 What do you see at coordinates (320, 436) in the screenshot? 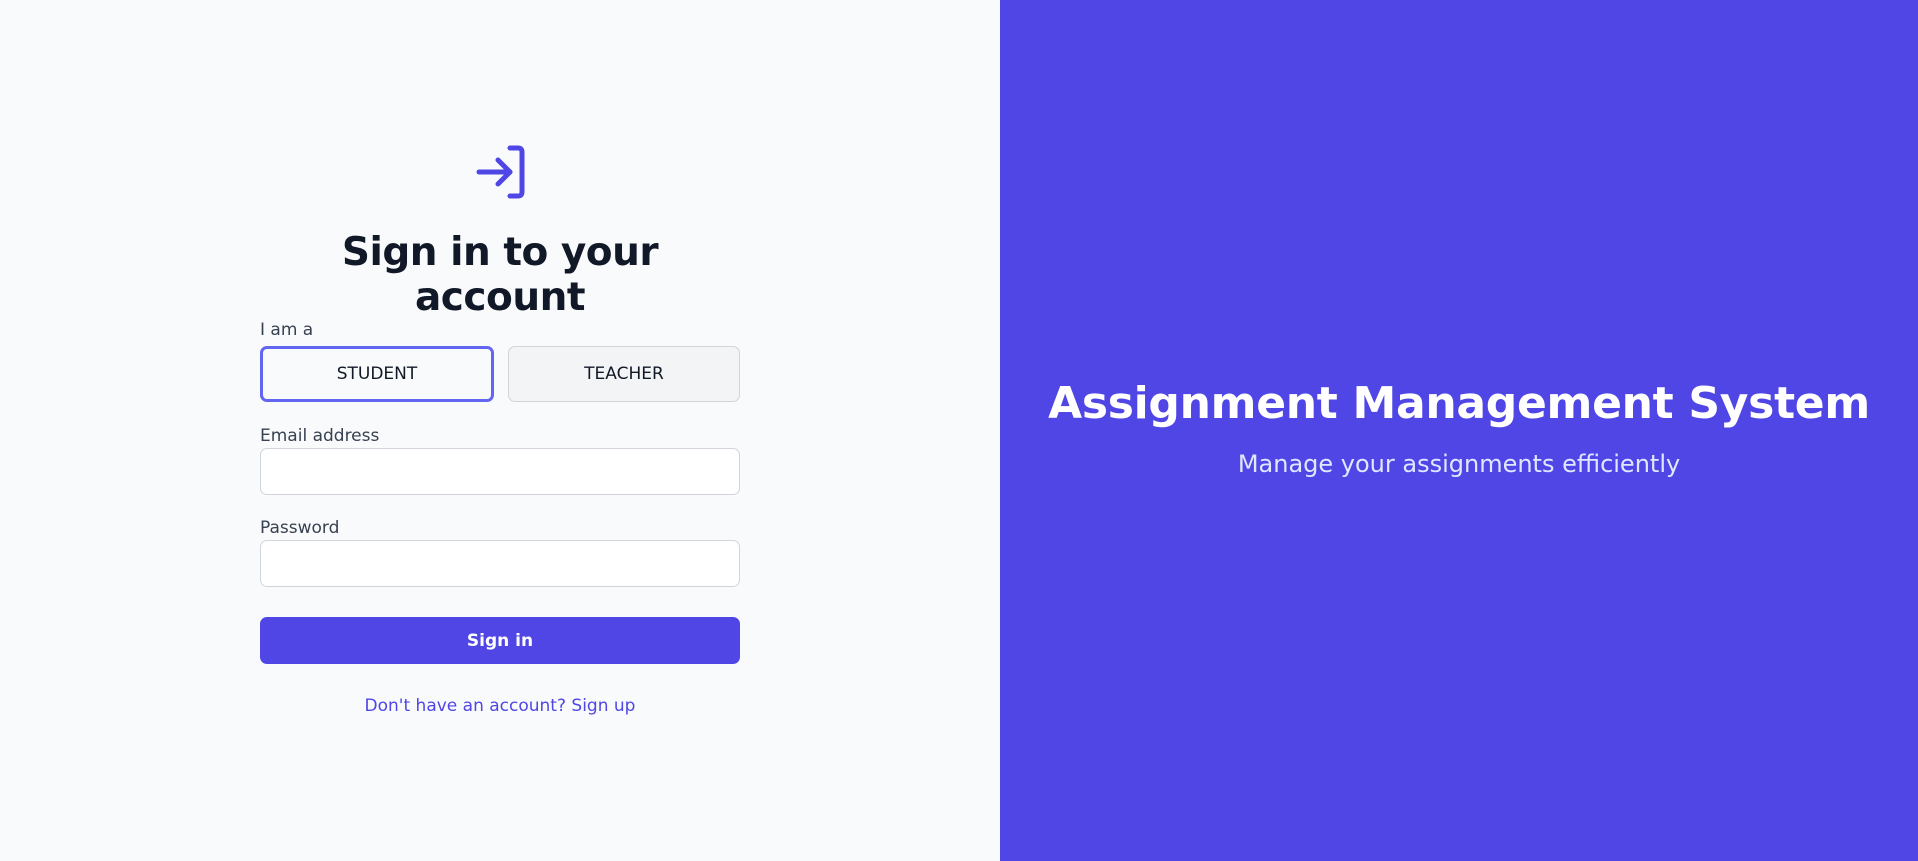
I see `email-label: Email address` at bounding box center [320, 436].